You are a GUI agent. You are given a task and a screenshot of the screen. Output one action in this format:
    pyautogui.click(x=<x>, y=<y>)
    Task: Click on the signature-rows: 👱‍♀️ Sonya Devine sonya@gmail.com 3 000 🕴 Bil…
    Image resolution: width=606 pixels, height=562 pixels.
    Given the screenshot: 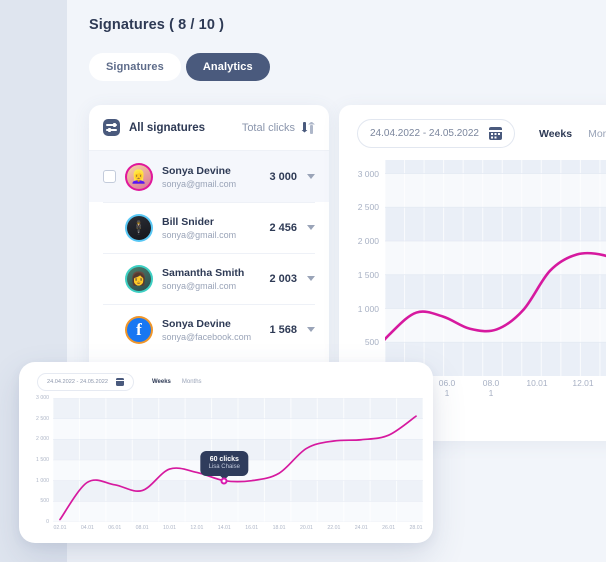 What is the action you would take?
    pyautogui.click(x=209, y=253)
    